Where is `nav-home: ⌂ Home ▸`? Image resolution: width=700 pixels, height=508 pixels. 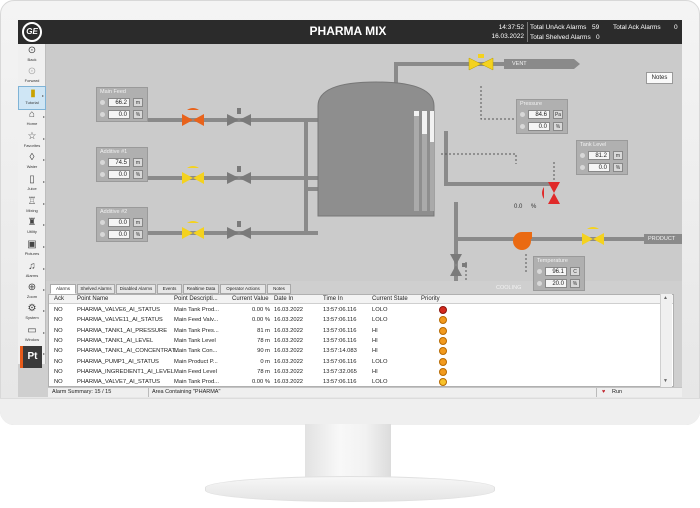
nav-home: ⌂ Home ▸ is located at coordinates (32, 120).